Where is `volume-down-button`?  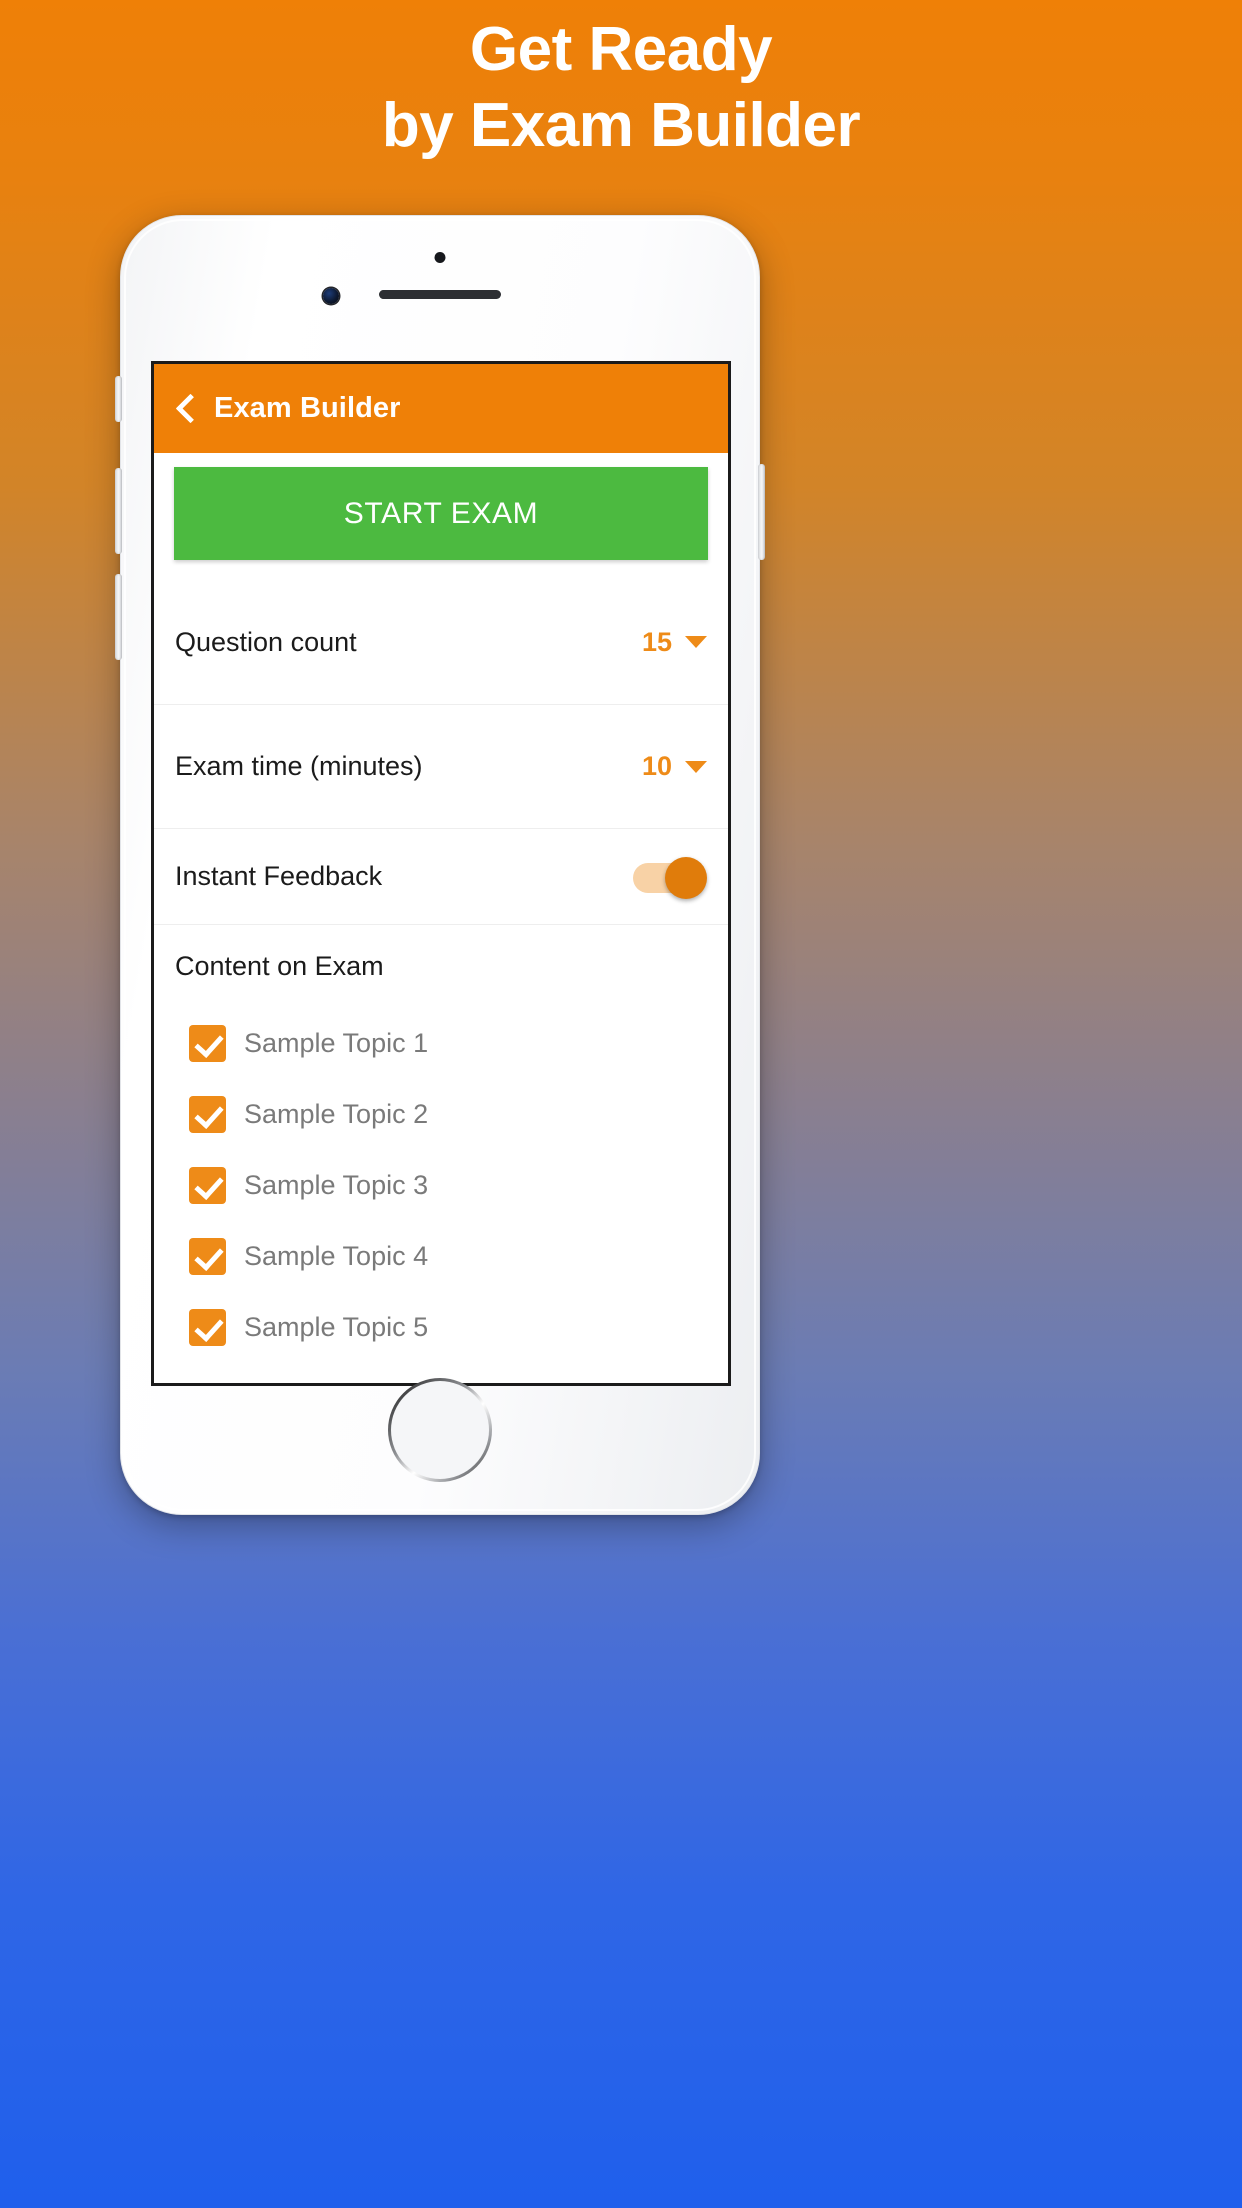 volume-down-button is located at coordinates (118, 617).